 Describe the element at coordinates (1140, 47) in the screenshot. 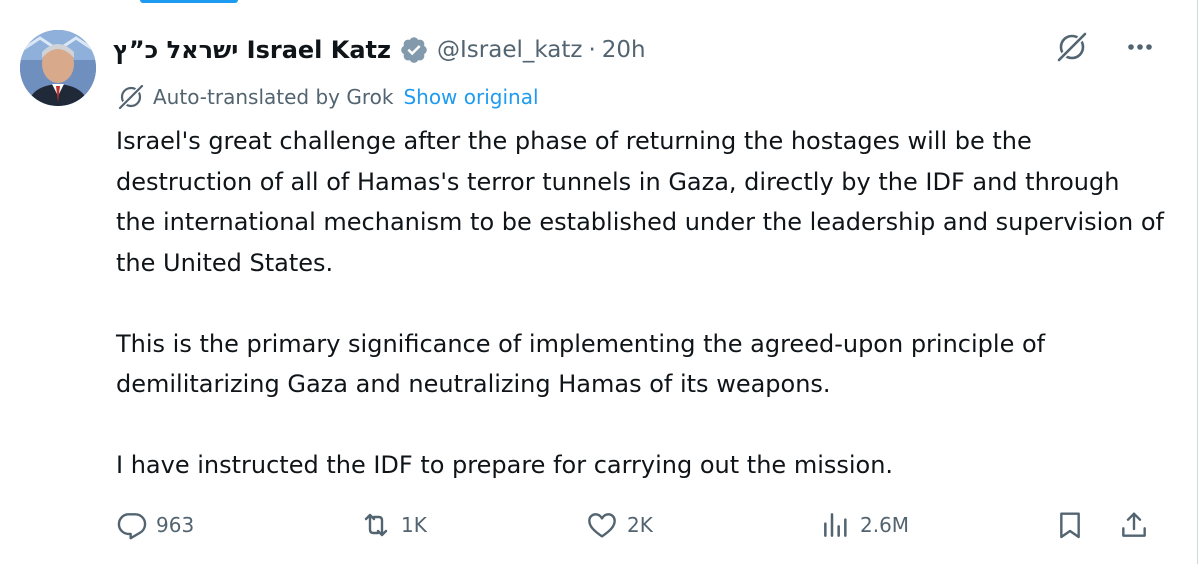

I see `more-options-icon` at that location.